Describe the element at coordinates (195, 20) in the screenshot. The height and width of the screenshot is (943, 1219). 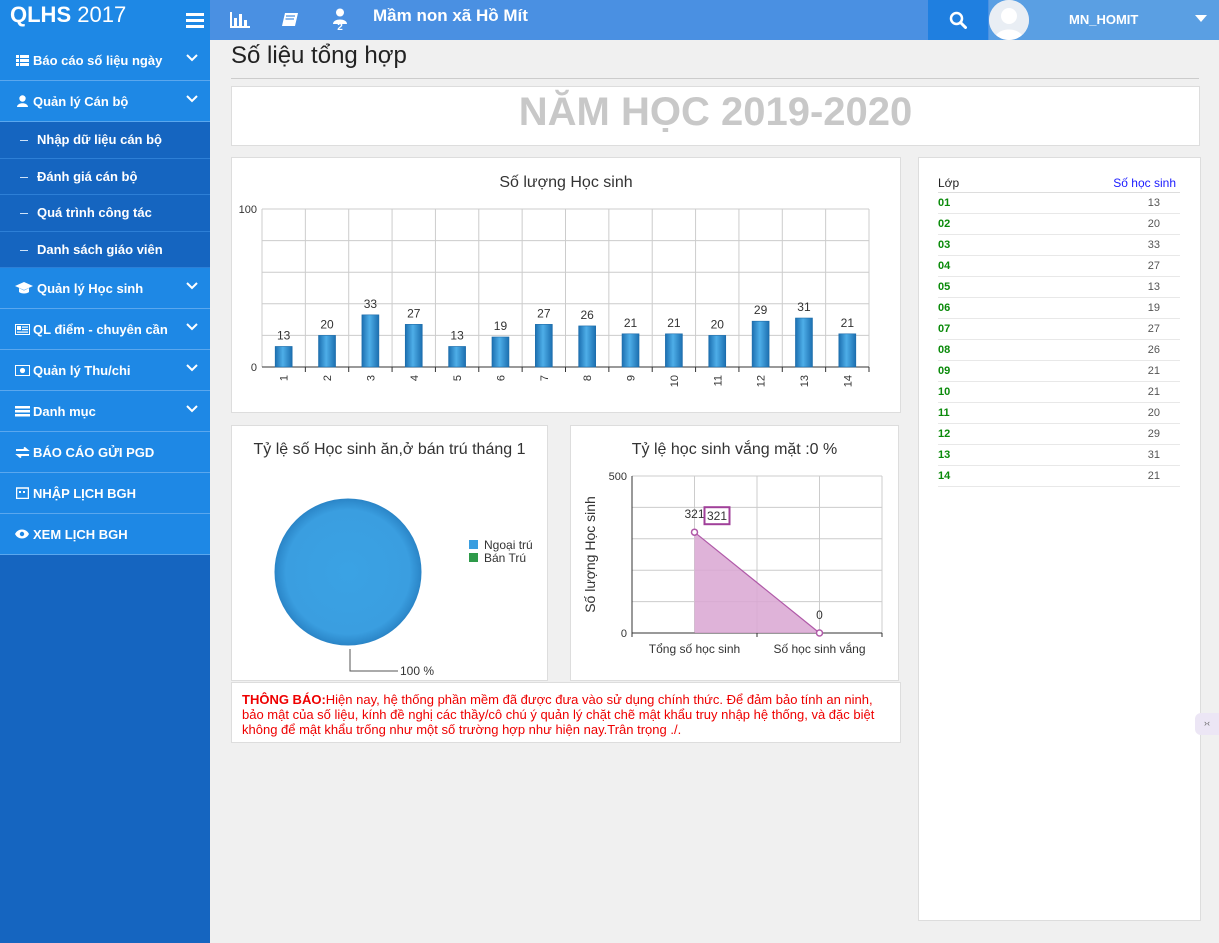
I see `menu-toggle-icon` at that location.